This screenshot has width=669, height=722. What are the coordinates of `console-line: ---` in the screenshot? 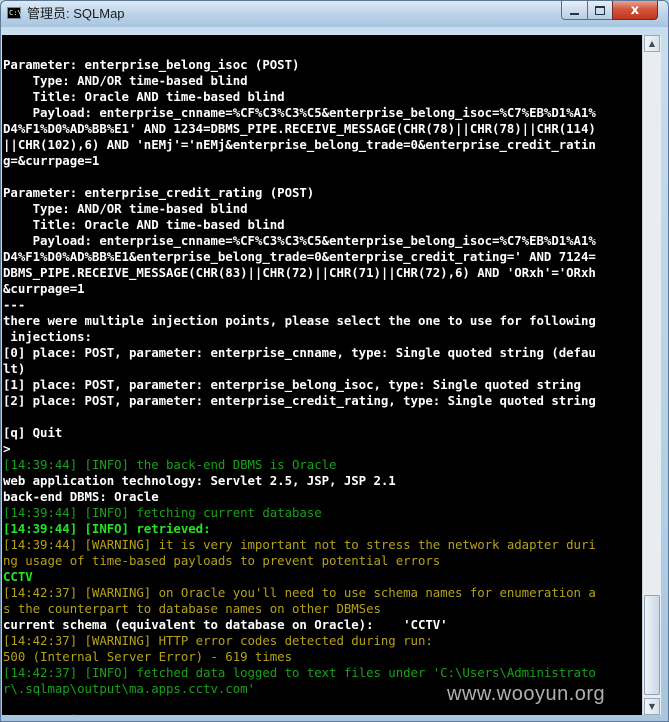 It's located at (14, 304).